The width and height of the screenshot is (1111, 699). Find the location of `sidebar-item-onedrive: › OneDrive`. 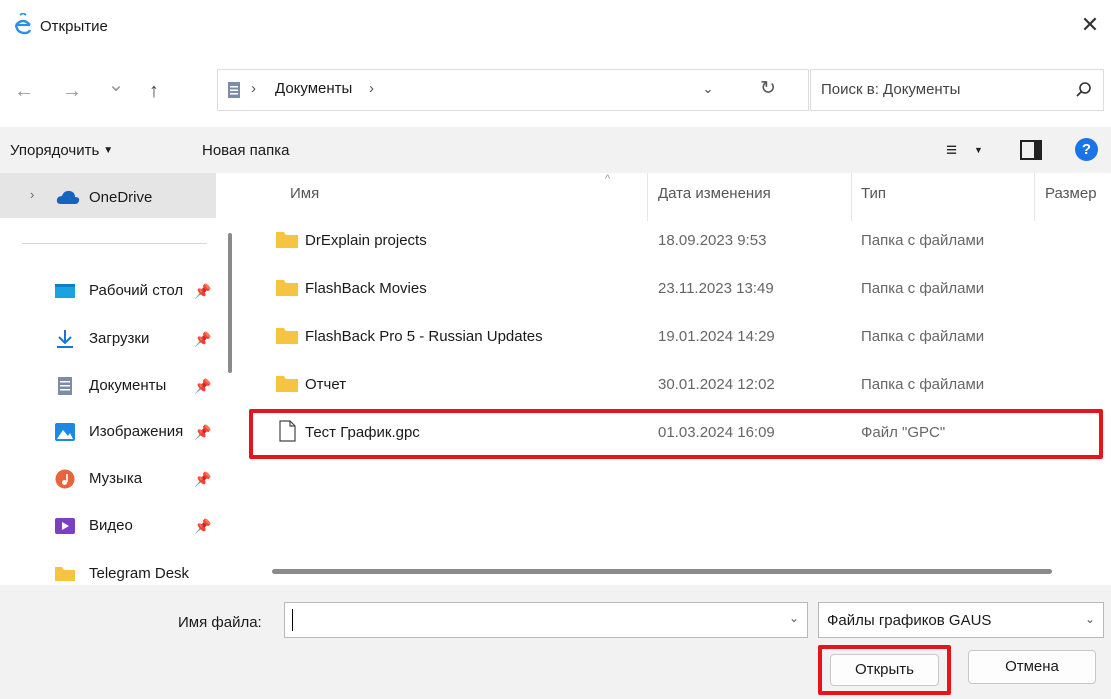

sidebar-item-onedrive: › OneDrive is located at coordinates (108, 195).